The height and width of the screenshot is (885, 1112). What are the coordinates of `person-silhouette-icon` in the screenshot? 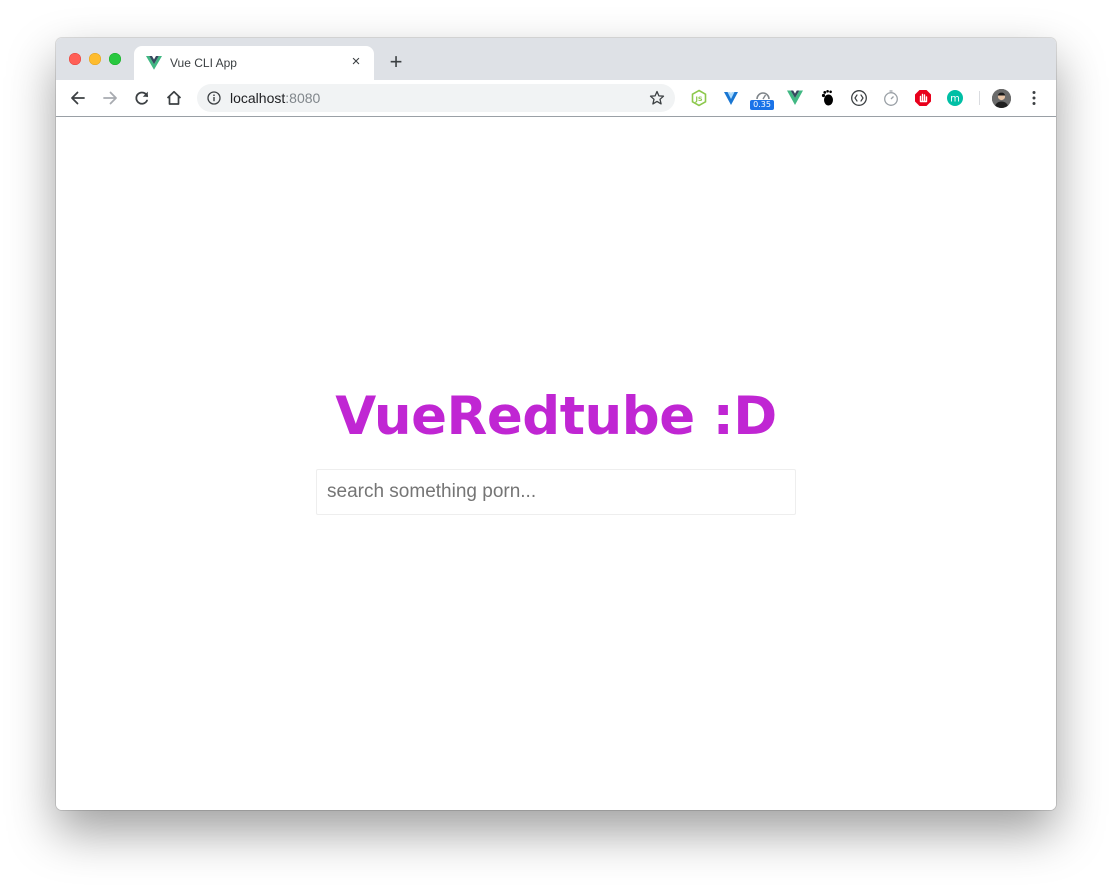 It's located at (1001, 98).